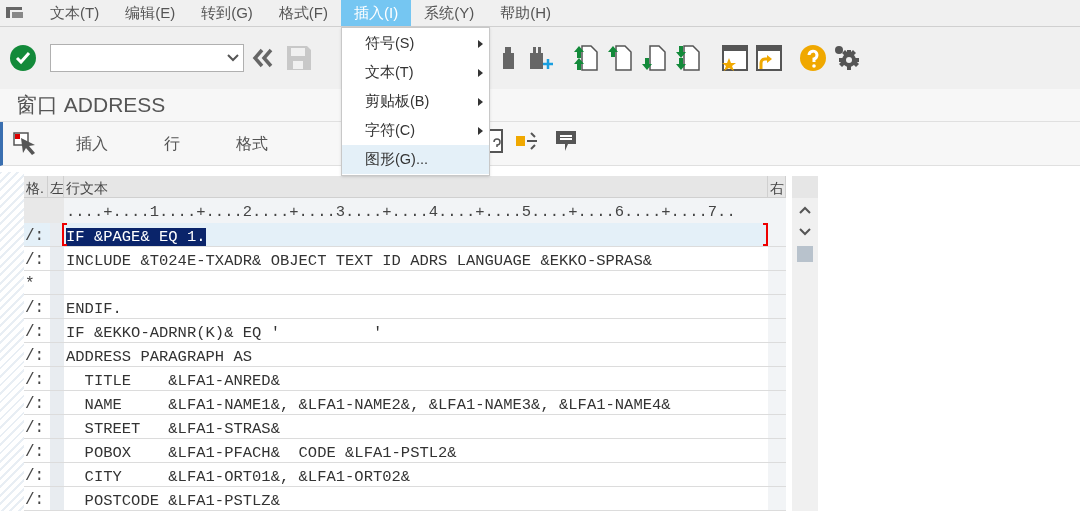 This screenshot has width=1080, height=511. I want to click on format-cell-text: *, so click(30, 284).